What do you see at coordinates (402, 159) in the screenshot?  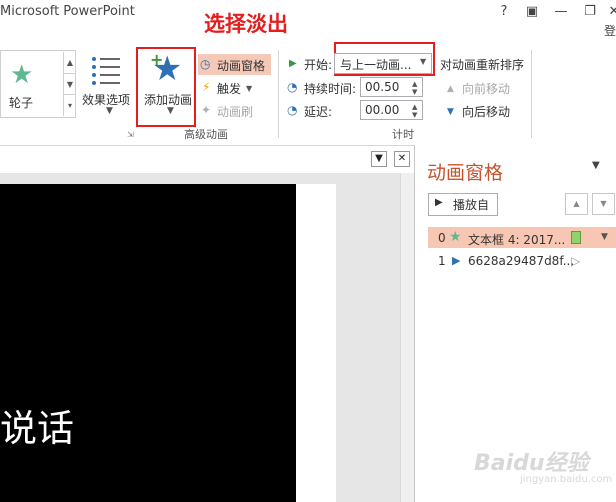 I see `panel-close-icon: ✕` at bounding box center [402, 159].